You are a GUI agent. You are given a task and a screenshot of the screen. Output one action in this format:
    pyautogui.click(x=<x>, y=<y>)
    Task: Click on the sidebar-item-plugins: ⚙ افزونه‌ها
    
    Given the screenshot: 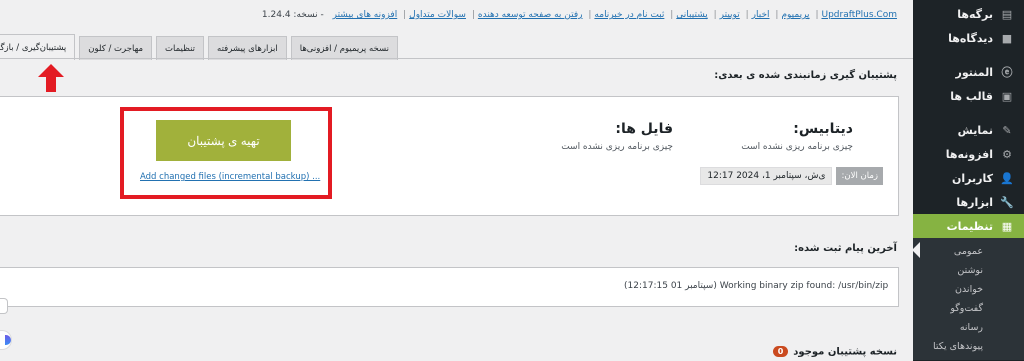 What is the action you would take?
    pyautogui.click(x=968, y=154)
    